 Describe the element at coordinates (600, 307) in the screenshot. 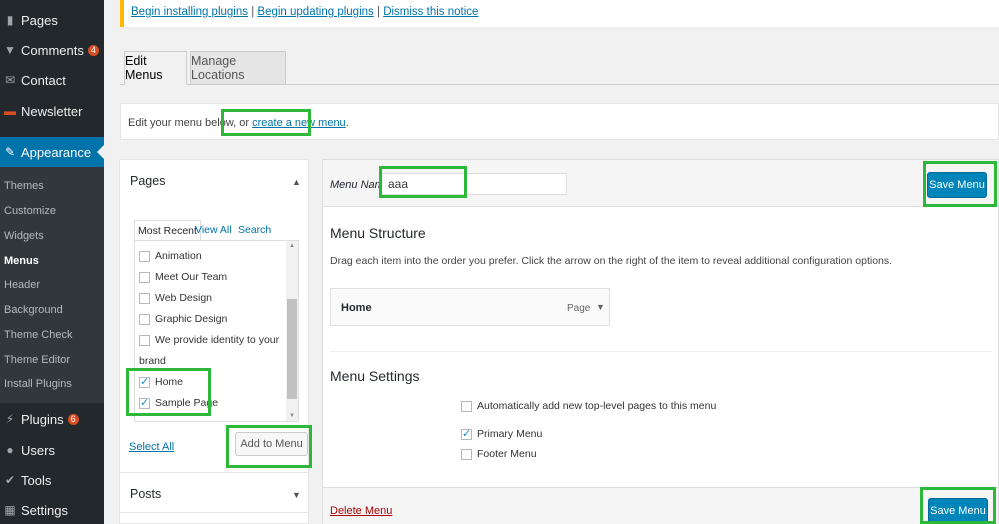

I see `expand-item-icon: ▼` at that location.